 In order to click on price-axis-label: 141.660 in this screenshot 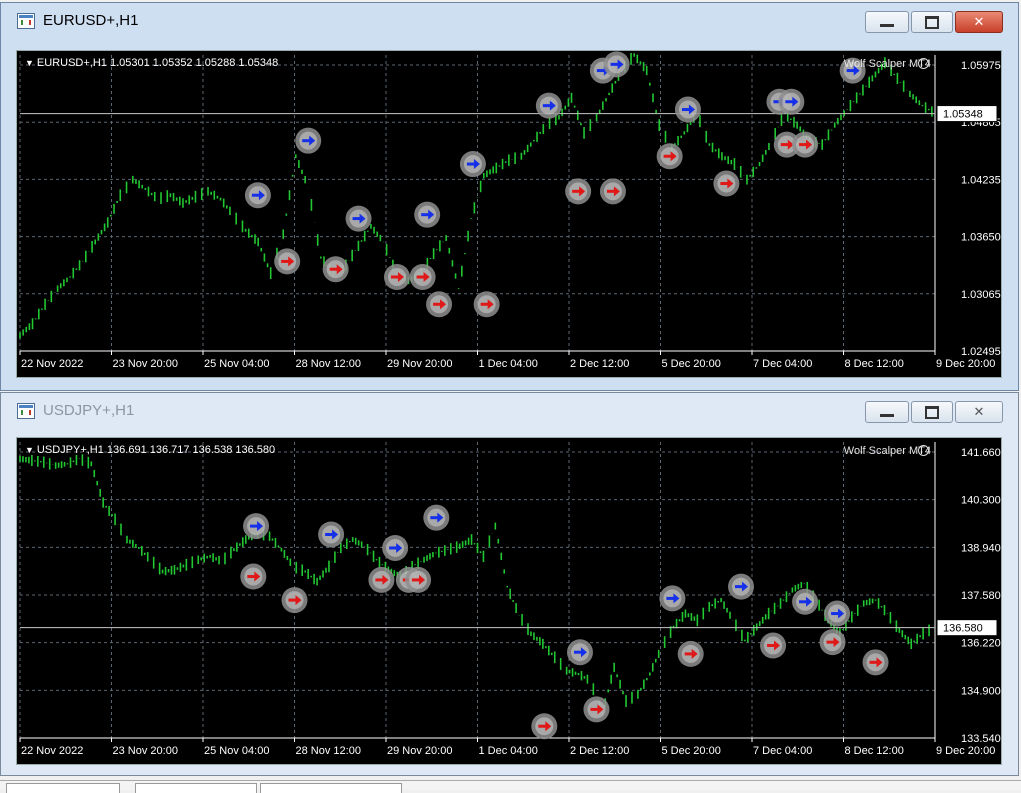, I will do `click(981, 453)`.